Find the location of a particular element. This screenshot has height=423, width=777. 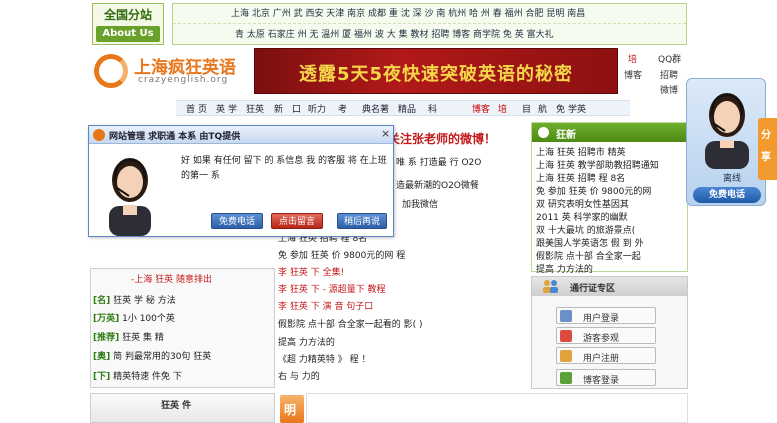

nav-item: 新 is located at coordinates (278, 108).